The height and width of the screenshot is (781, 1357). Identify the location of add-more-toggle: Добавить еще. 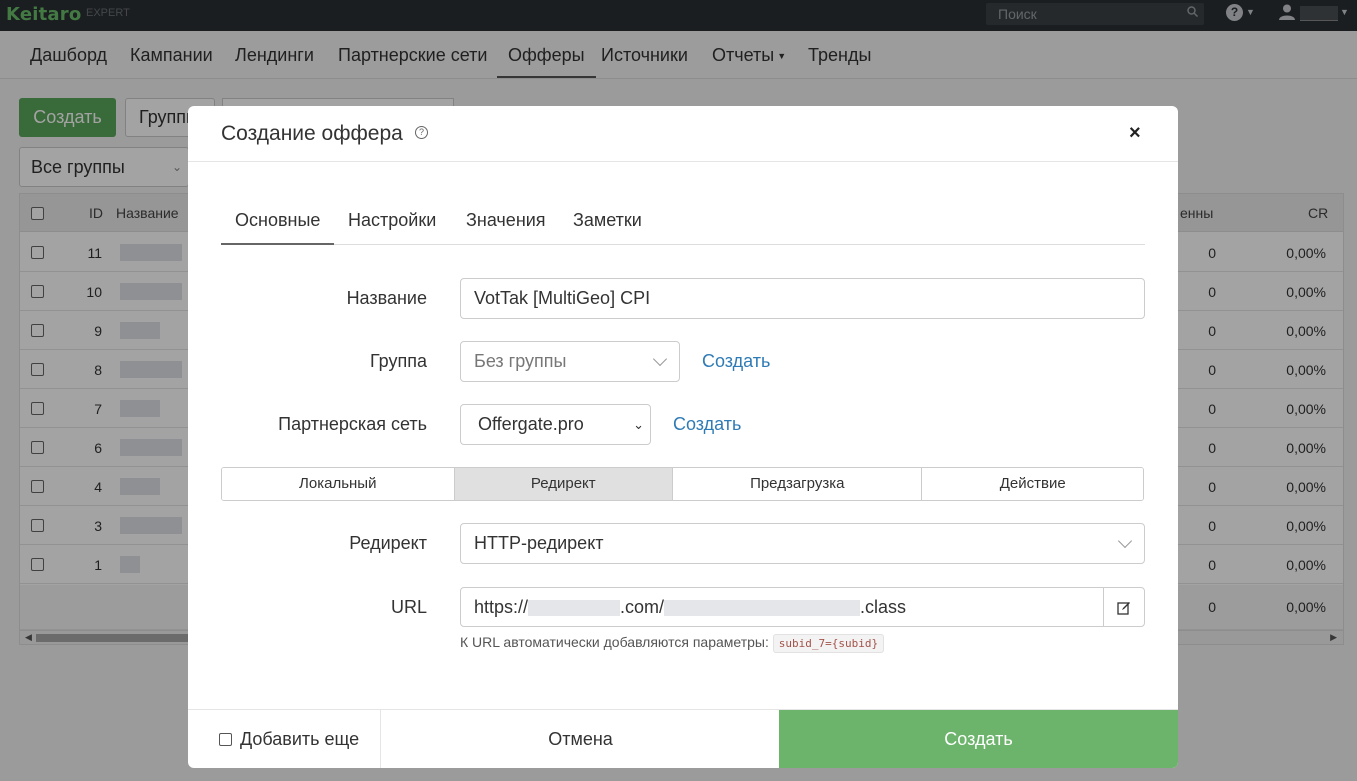
(284, 739).